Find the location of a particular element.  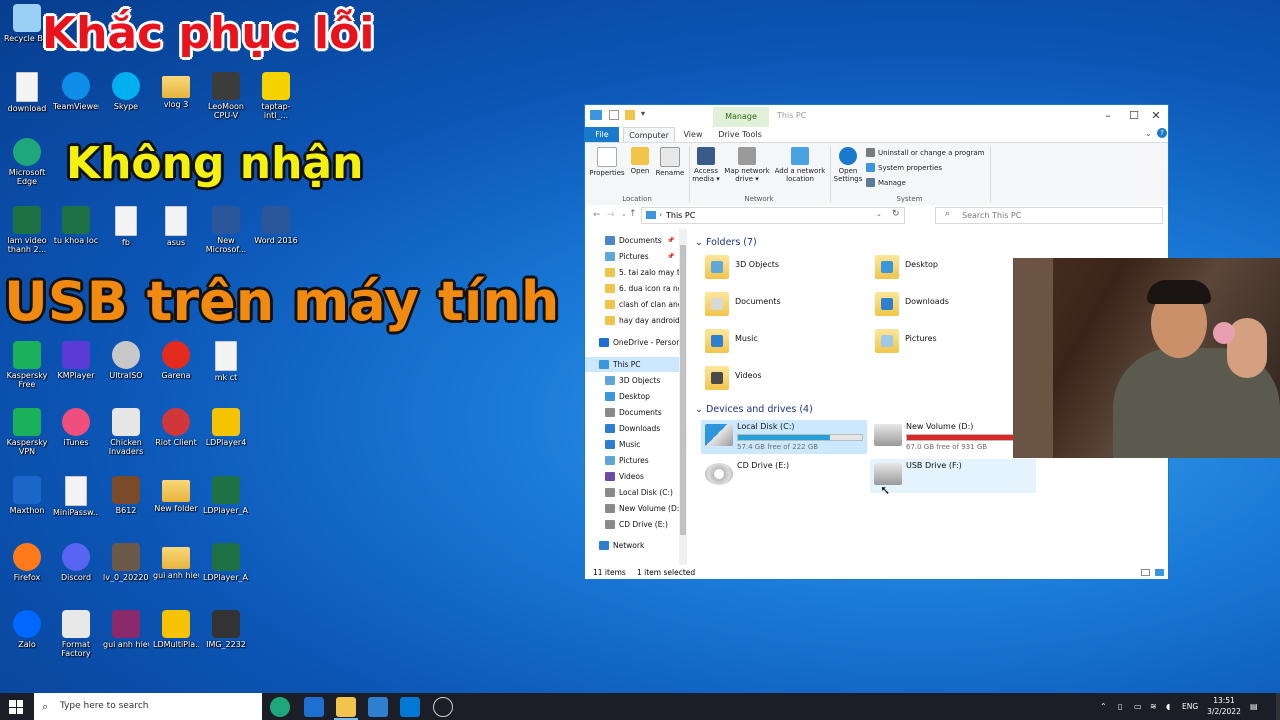

help-icon: ? is located at coordinates (1162, 133).